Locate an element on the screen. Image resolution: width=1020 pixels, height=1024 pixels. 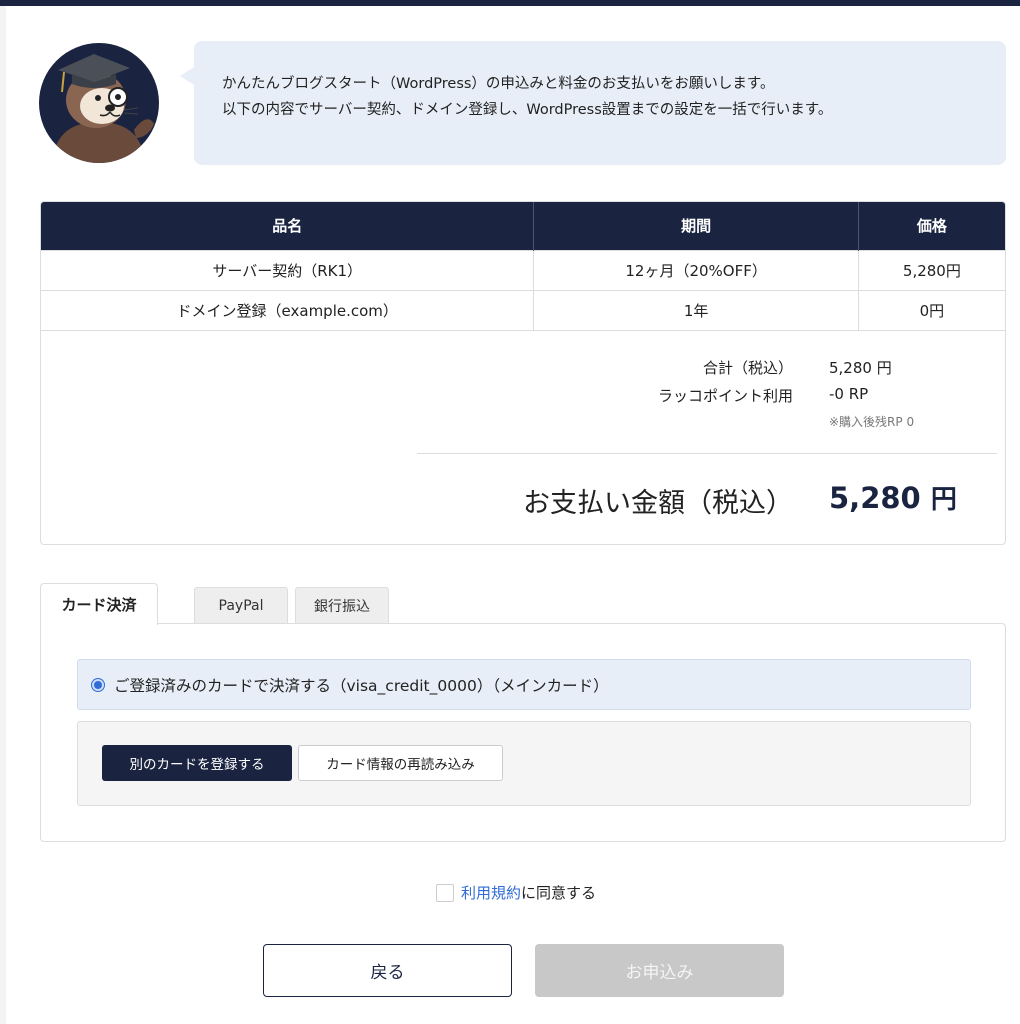
points-label: ラッコポイント利用 is located at coordinates (725, 396).